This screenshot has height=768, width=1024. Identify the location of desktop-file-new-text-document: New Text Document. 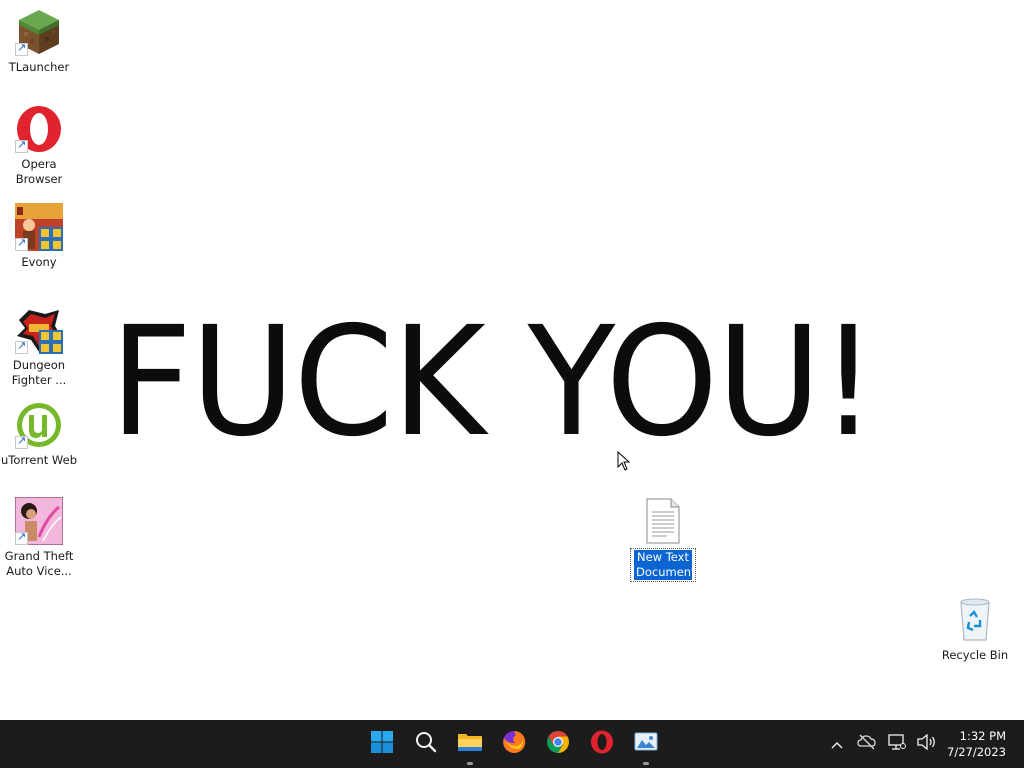
(663, 540).